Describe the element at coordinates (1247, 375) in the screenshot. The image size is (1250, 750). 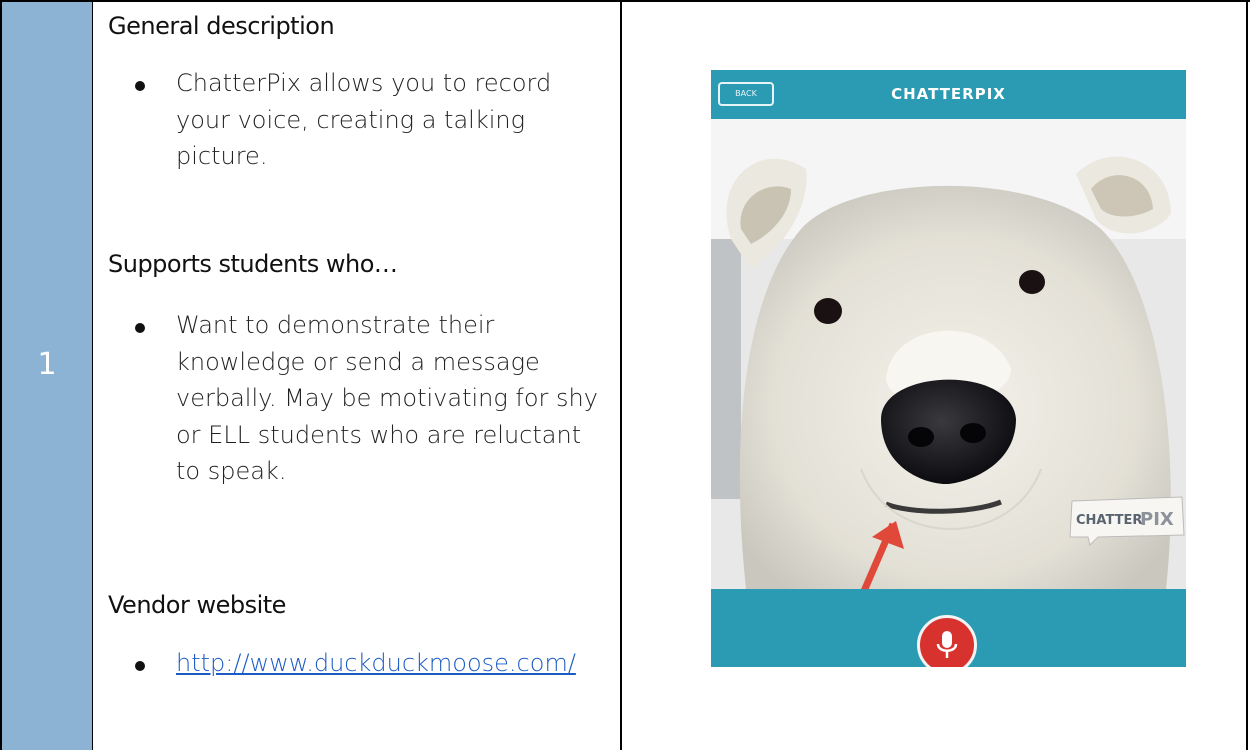
I see `table-border-right` at that location.